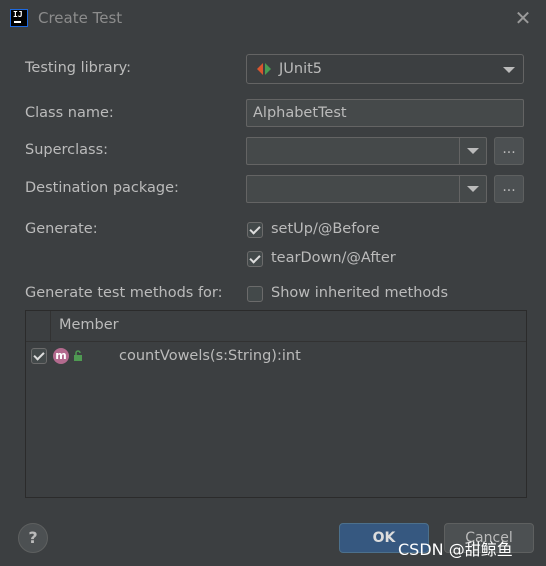 This screenshot has height=566, width=546. What do you see at coordinates (366, 151) in the screenshot?
I see `superclass-combo` at bounding box center [366, 151].